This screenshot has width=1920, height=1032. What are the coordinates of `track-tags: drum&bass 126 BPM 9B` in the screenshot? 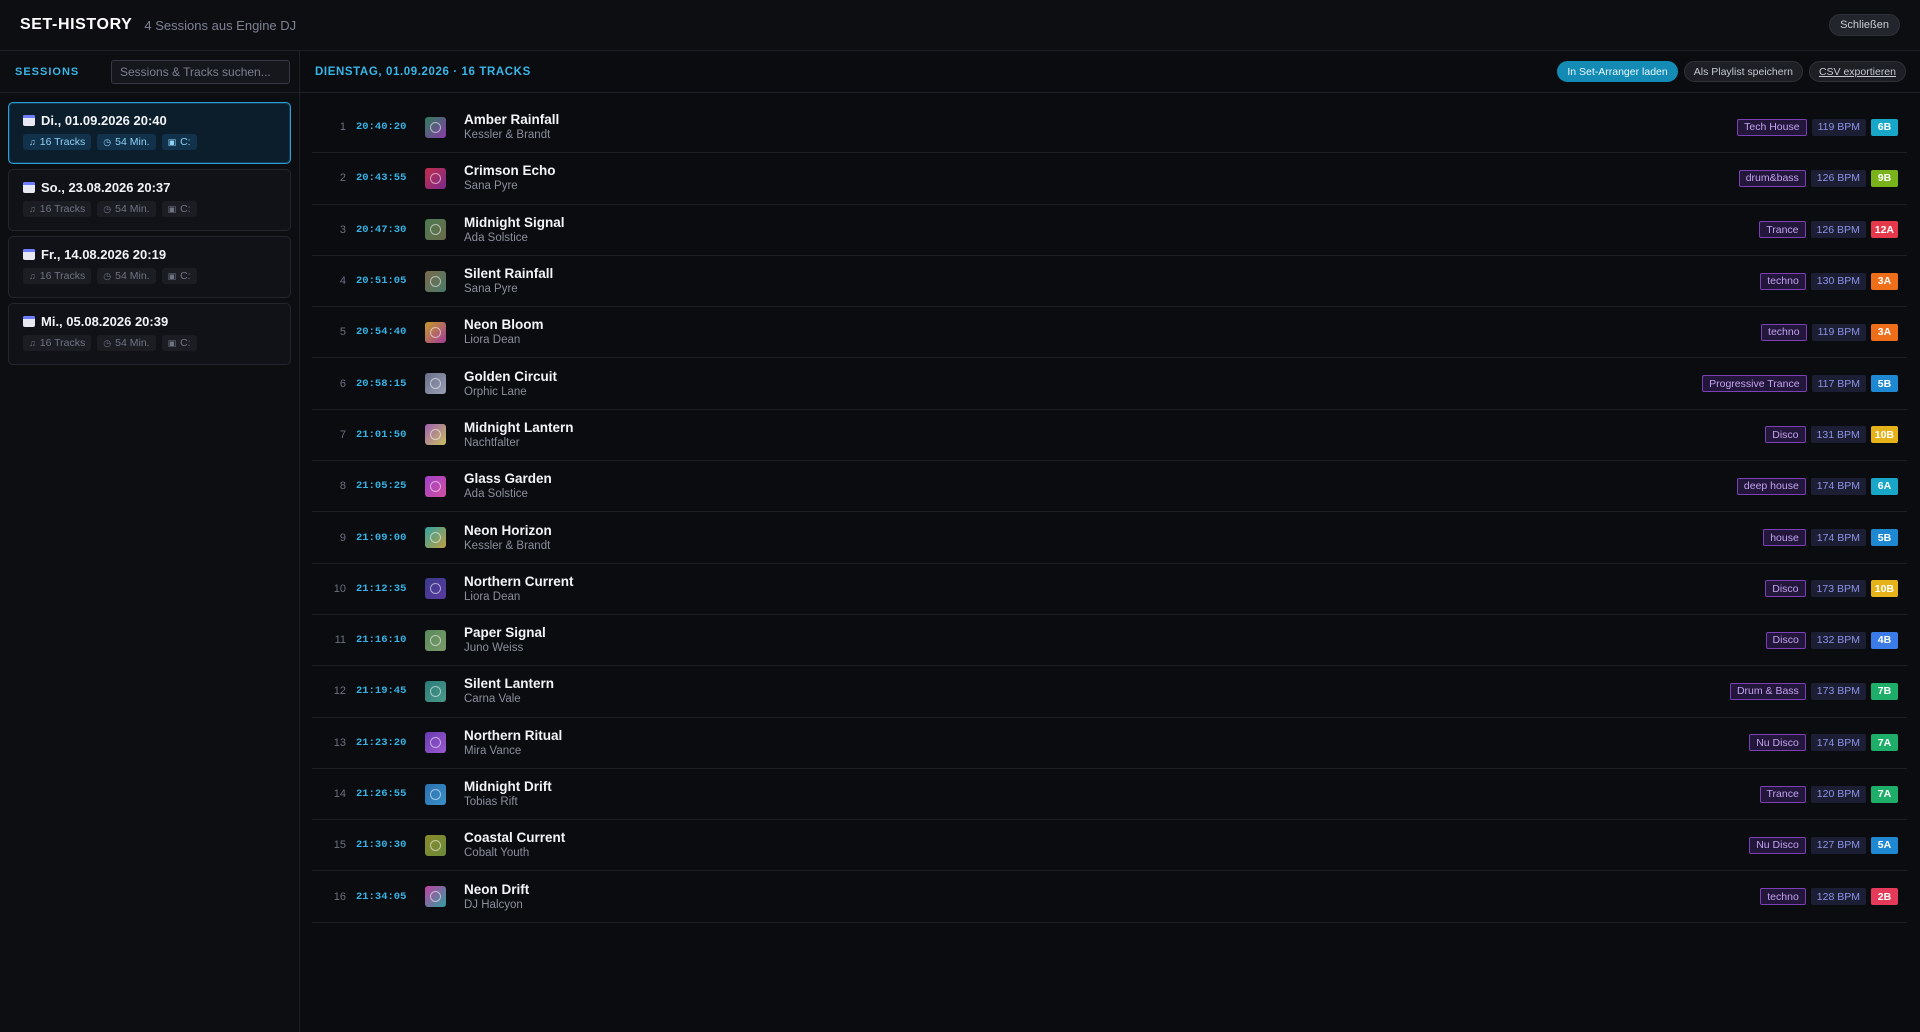 It's located at (1818, 178).